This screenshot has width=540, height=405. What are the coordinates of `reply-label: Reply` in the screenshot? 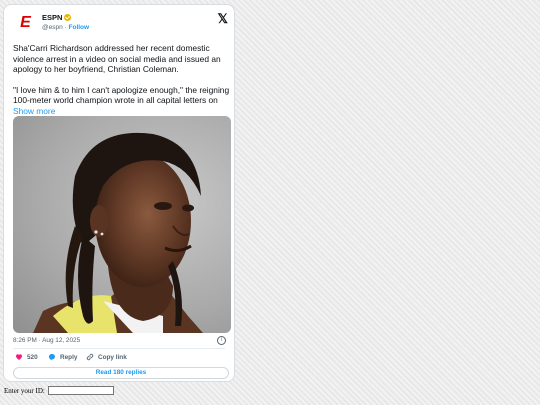 It's located at (69, 357).